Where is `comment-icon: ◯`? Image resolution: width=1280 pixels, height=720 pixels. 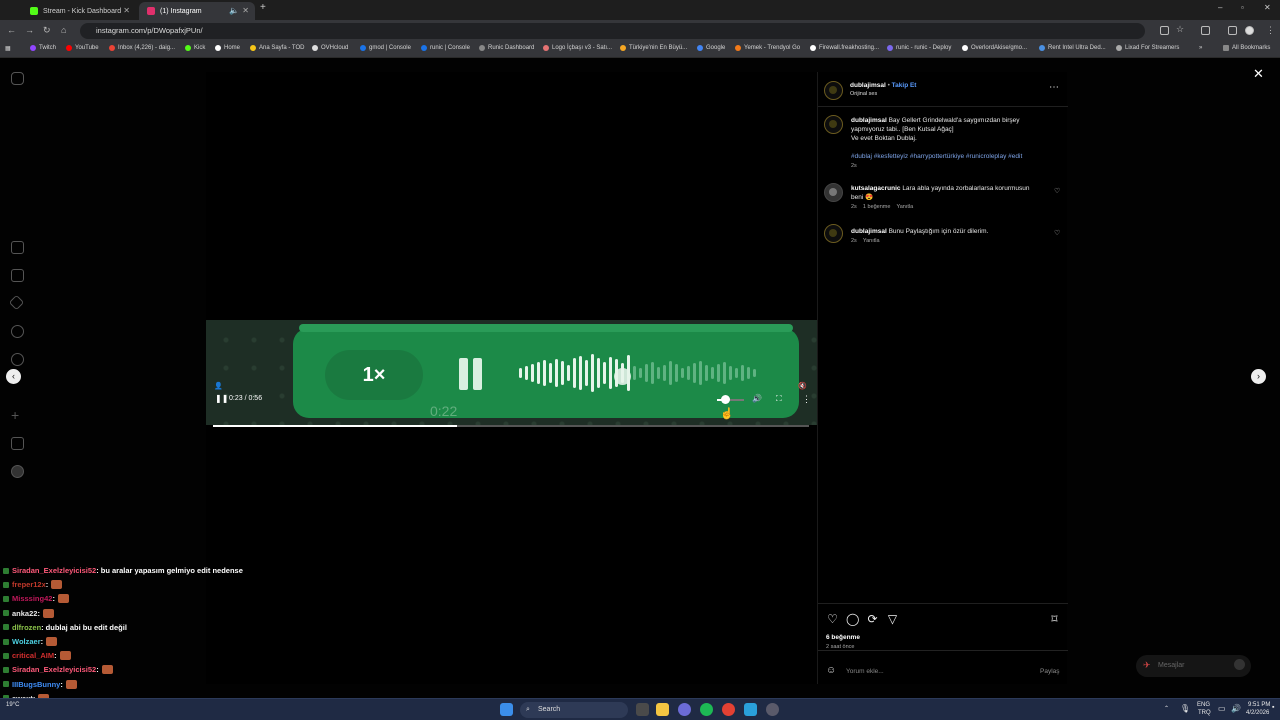
comment-icon: ◯ is located at coordinates (852, 619).